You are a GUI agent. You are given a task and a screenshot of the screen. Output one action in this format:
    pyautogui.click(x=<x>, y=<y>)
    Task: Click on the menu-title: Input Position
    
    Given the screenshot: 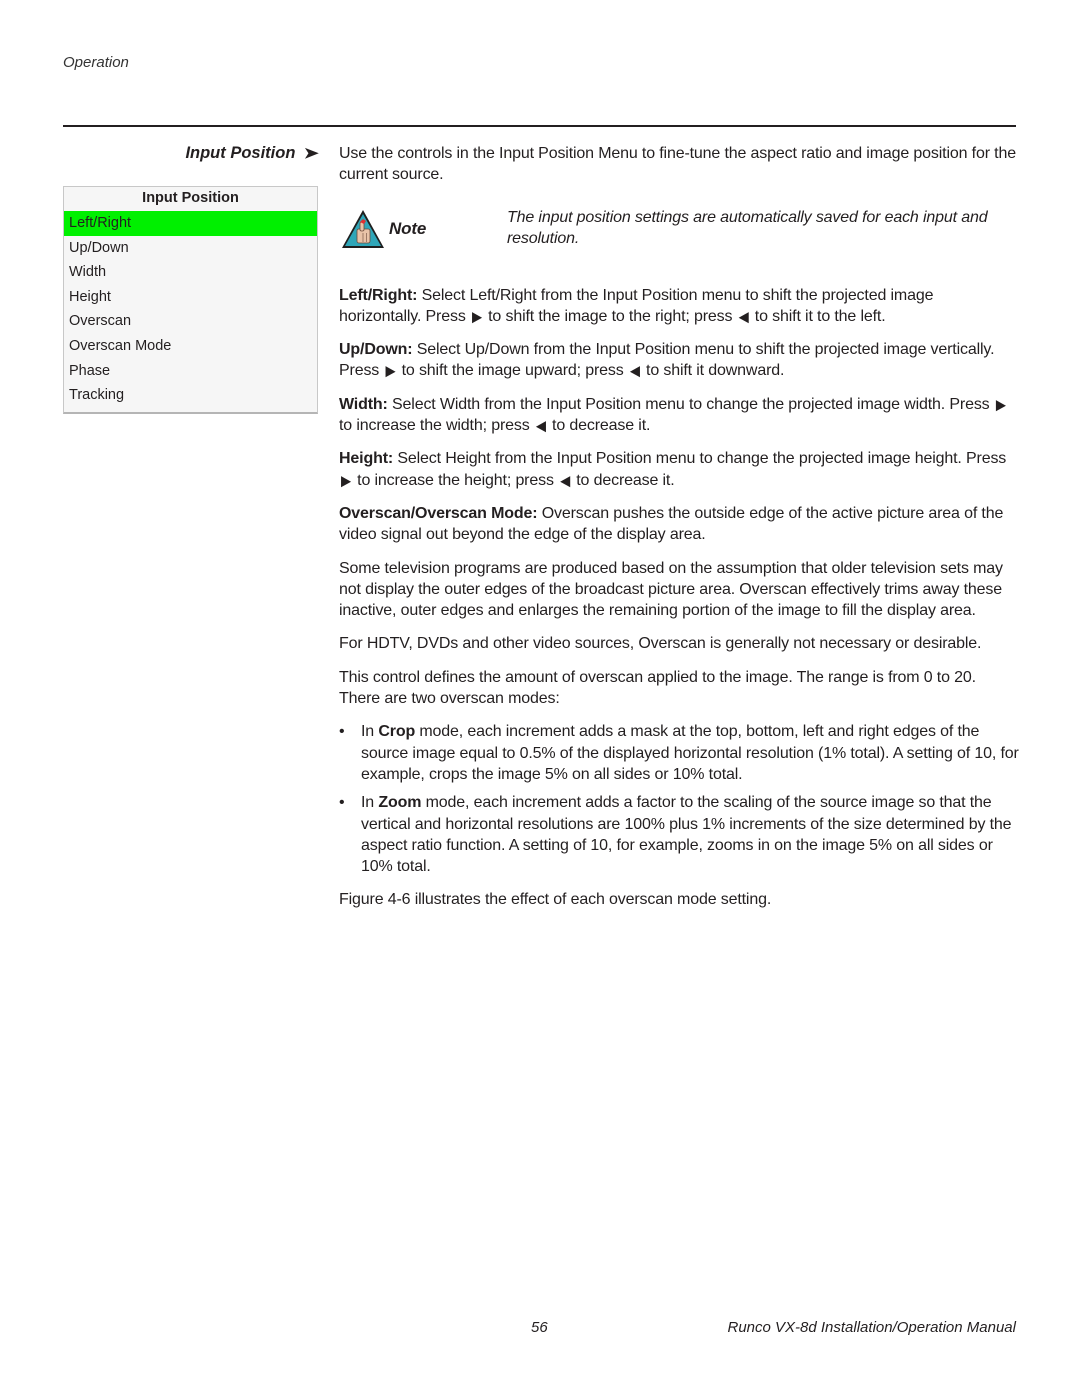 What is the action you would take?
    pyautogui.click(x=190, y=198)
    